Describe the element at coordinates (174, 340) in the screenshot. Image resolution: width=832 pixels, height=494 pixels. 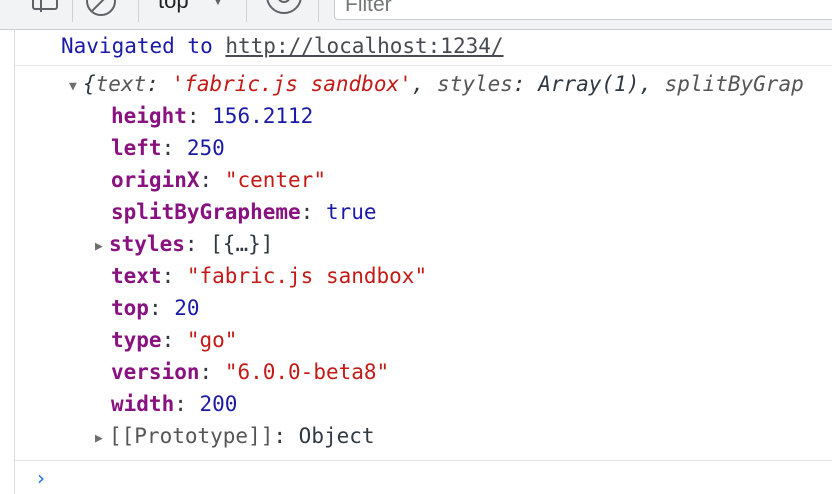
I see `property-row: type: "go"` at that location.